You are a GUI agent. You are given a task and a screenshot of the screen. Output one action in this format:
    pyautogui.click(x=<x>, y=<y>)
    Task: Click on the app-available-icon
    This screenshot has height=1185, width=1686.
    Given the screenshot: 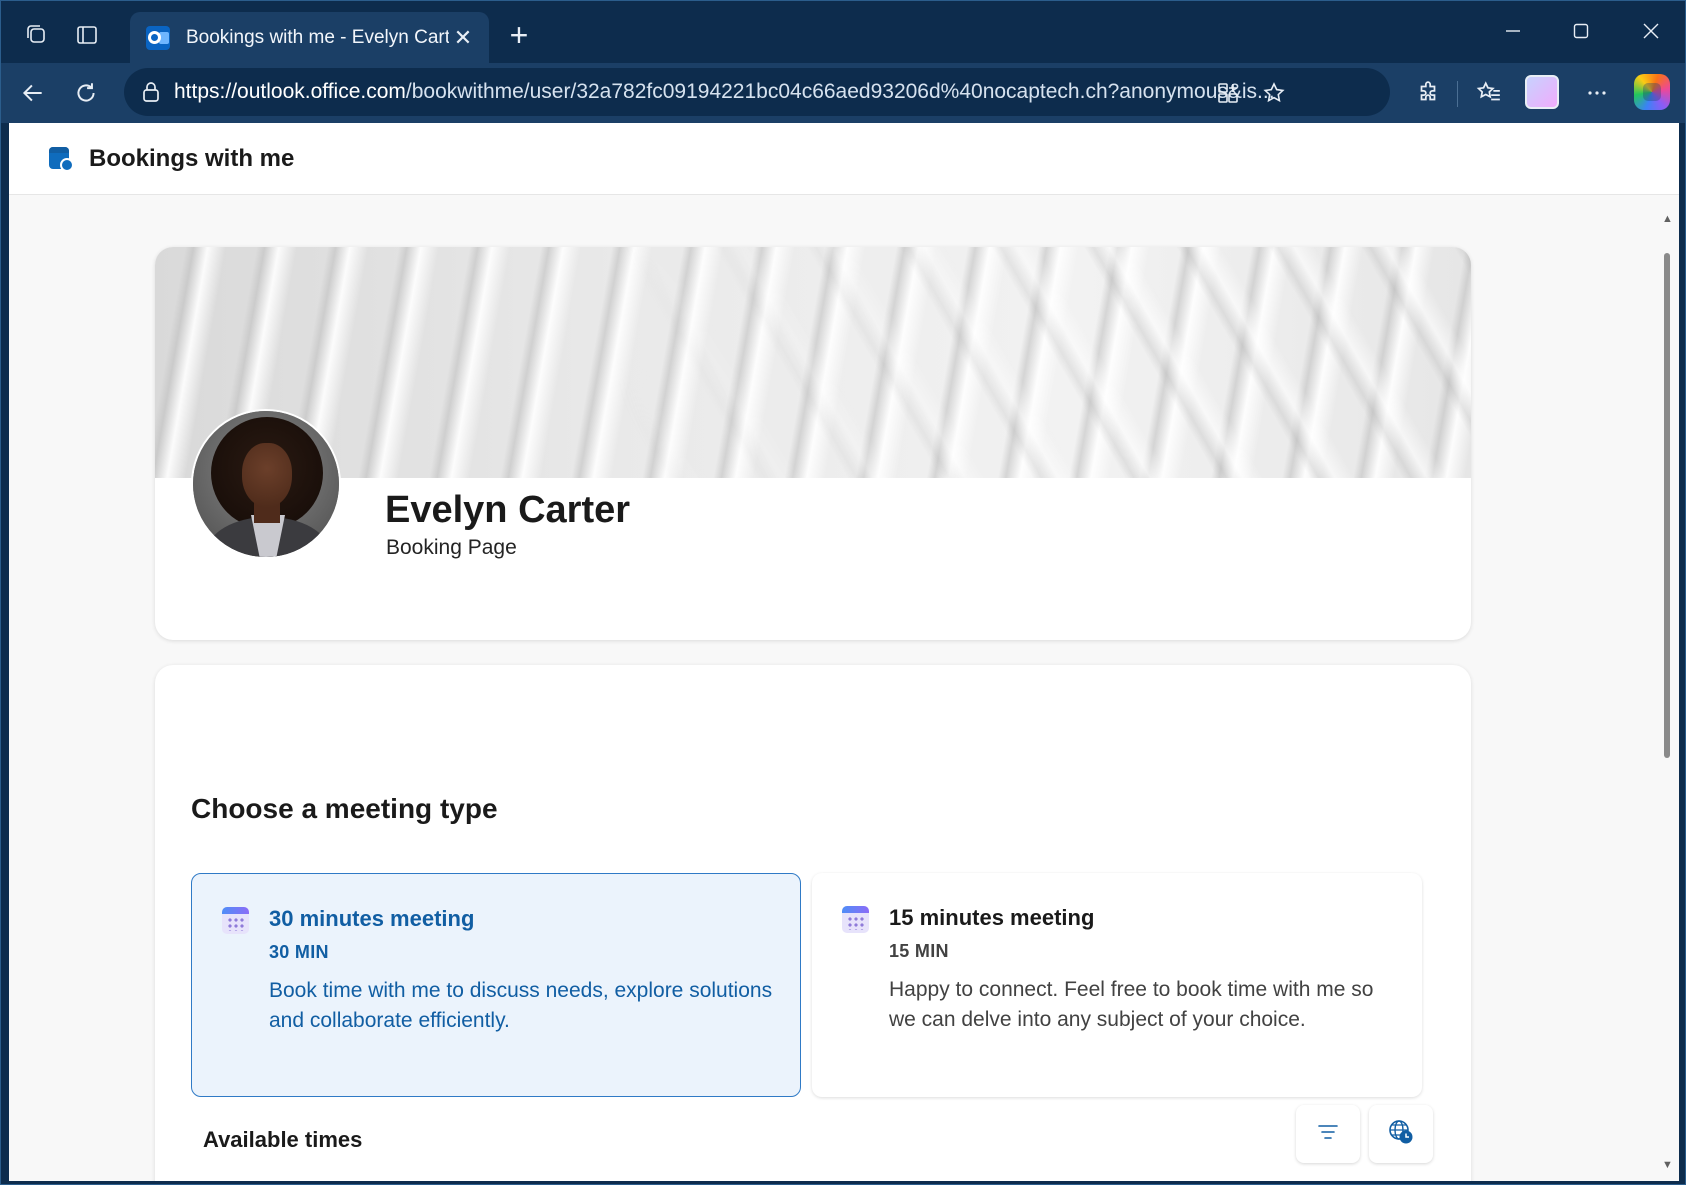 What is the action you would take?
    pyautogui.click(x=1228, y=93)
    